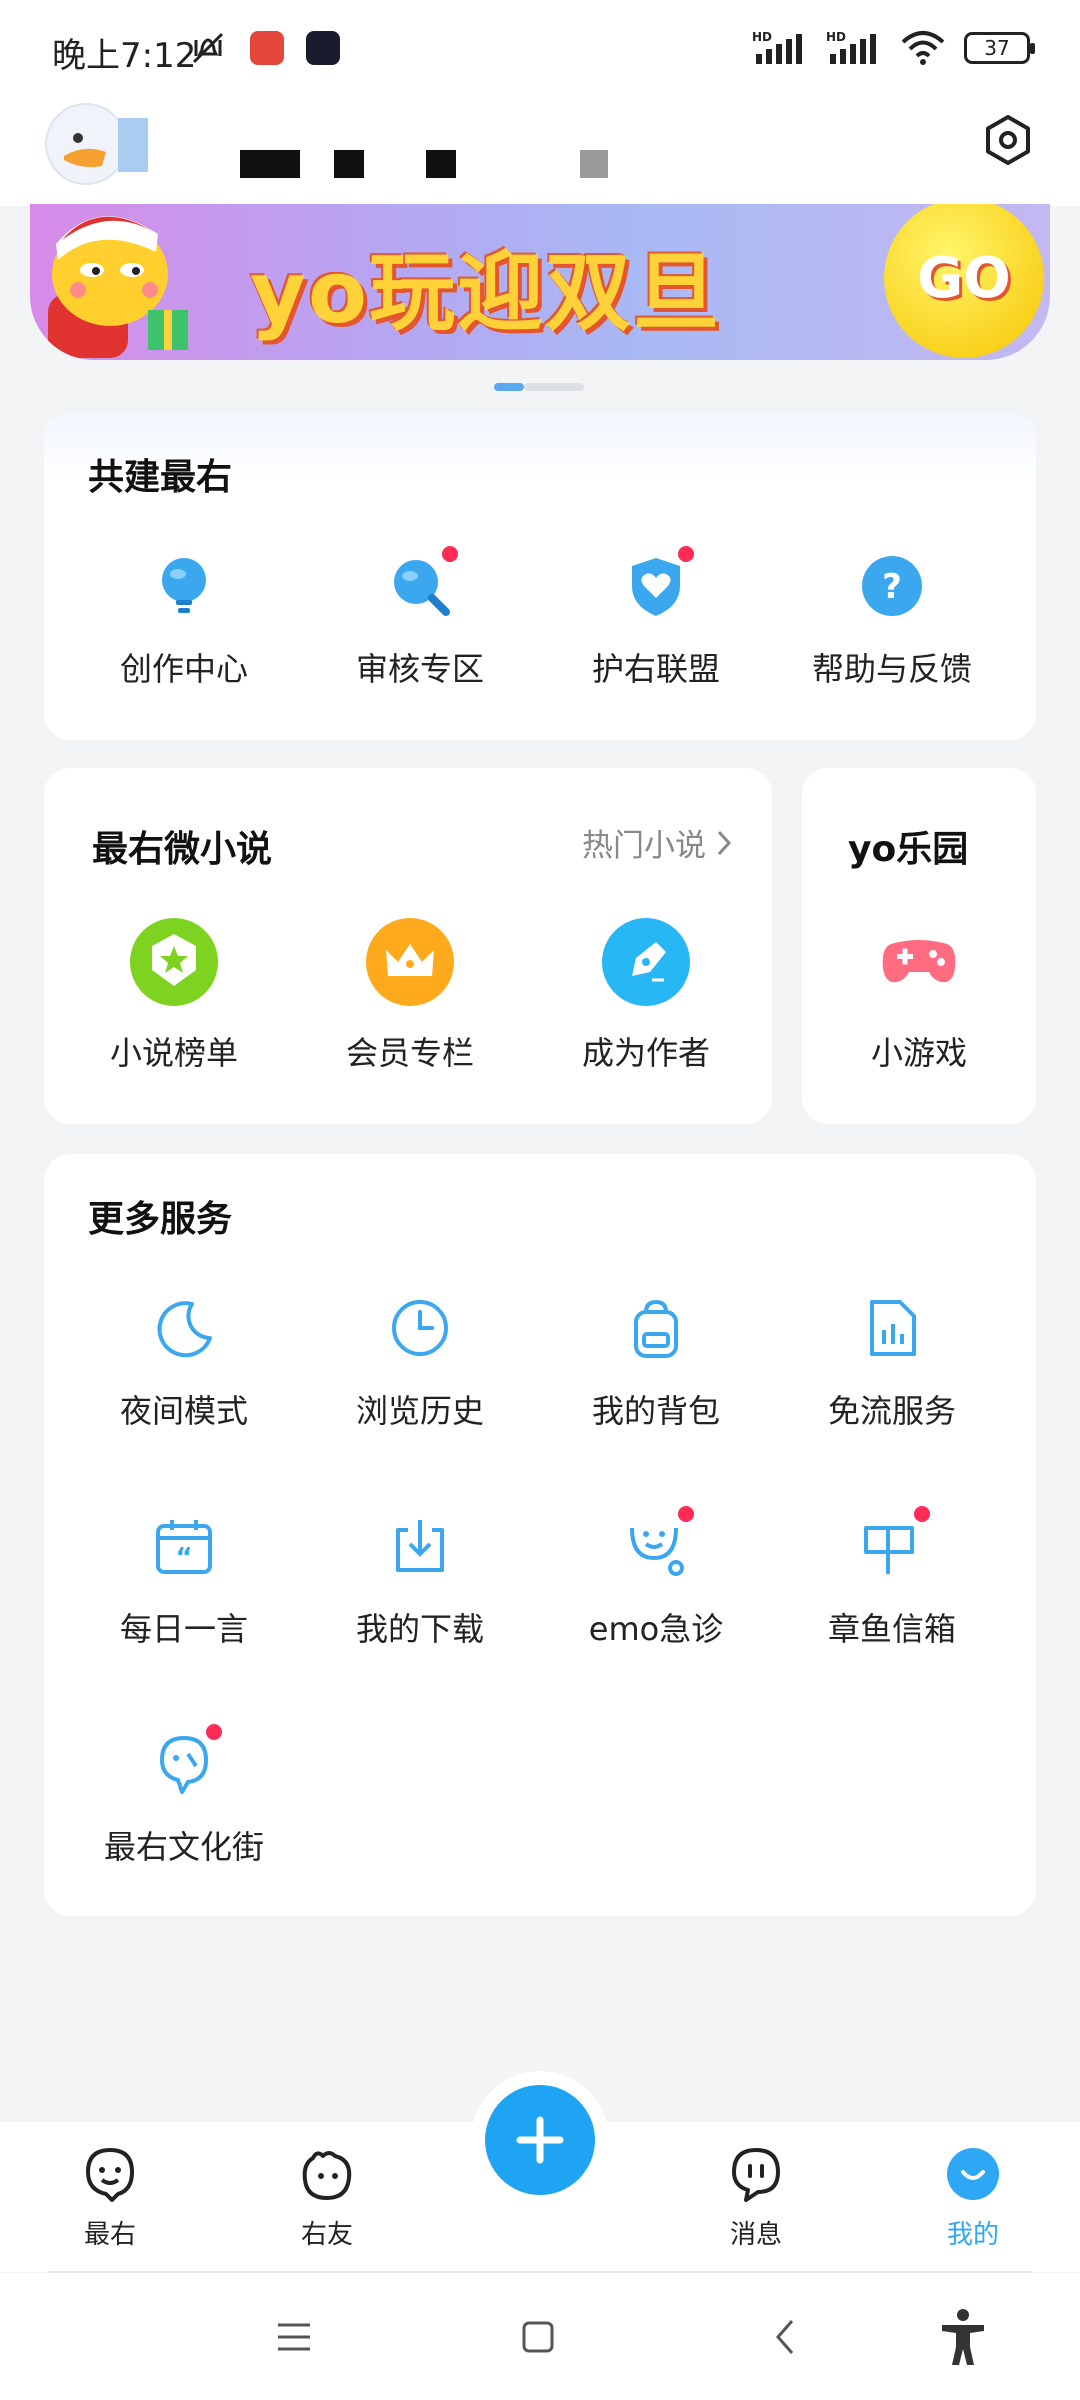  I want to click on signal-hd-label-2: HD, so click(836, 37).